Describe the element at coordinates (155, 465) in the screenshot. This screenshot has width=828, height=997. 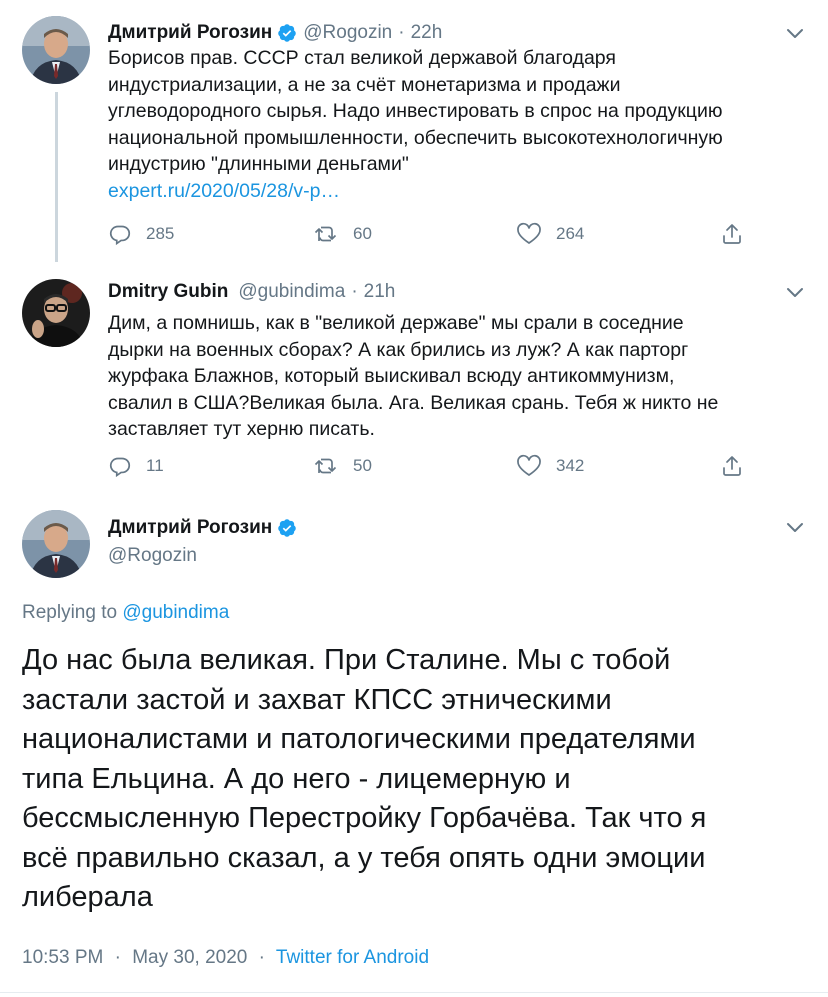
I see `reply-count: 11` at that location.